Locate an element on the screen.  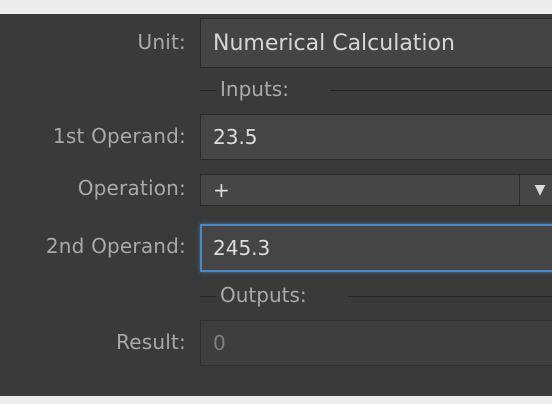
inputs-section-header: Inputs: is located at coordinates (376, 89).